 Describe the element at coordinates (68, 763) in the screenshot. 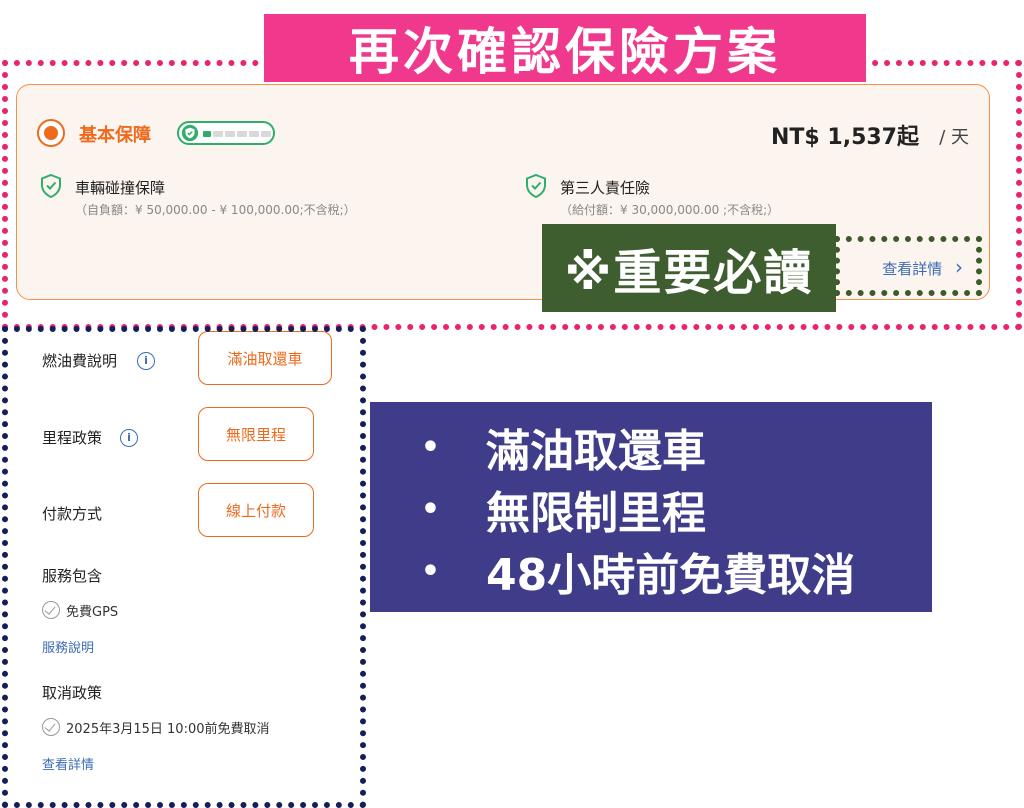

I see `cancel-details-link: 查看詳情` at that location.